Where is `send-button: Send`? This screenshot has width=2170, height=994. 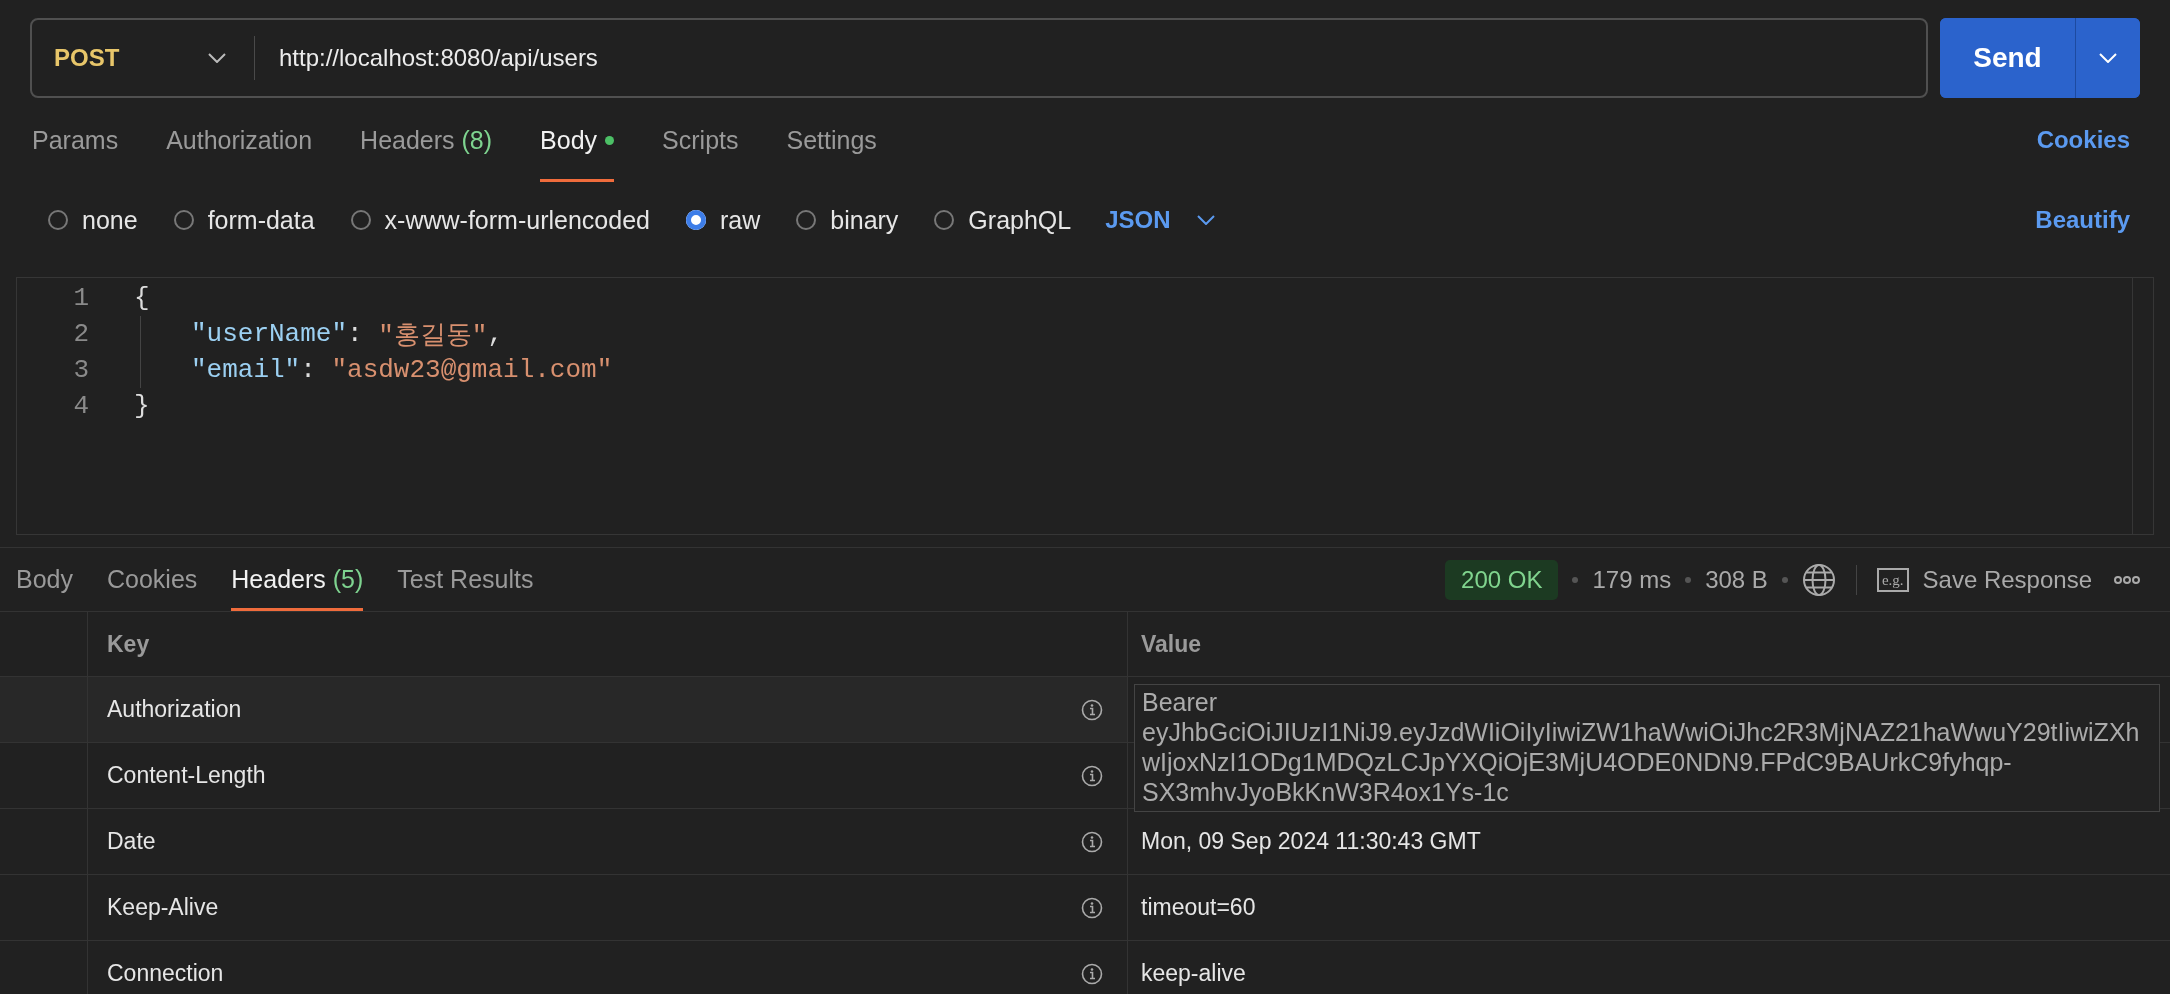
send-button: Send is located at coordinates (2008, 58).